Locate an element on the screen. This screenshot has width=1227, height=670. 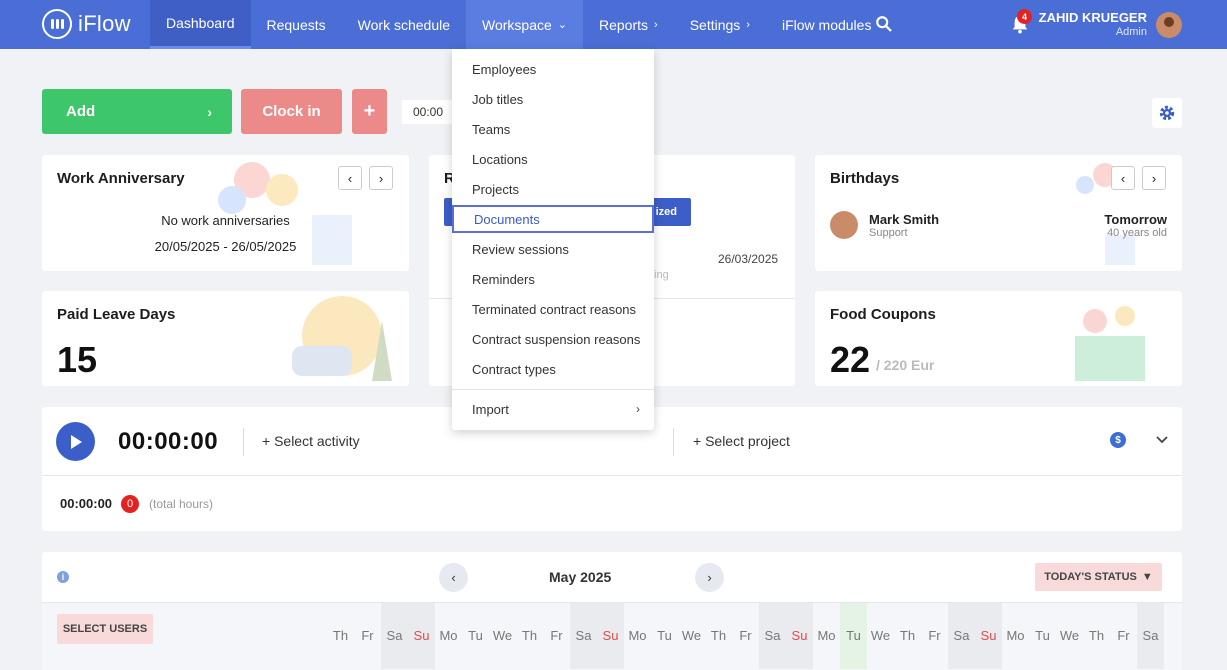
empty-message: No work anniversaries is located at coordinates (225, 220).